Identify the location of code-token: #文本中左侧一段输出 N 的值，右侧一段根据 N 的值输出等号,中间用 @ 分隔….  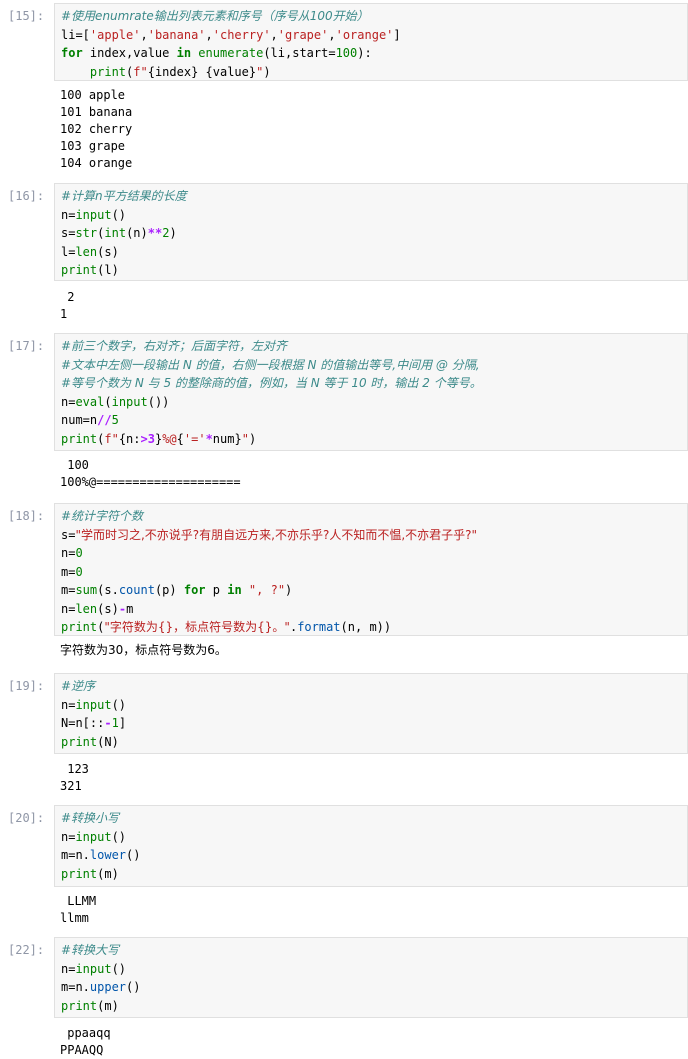
(270, 364).